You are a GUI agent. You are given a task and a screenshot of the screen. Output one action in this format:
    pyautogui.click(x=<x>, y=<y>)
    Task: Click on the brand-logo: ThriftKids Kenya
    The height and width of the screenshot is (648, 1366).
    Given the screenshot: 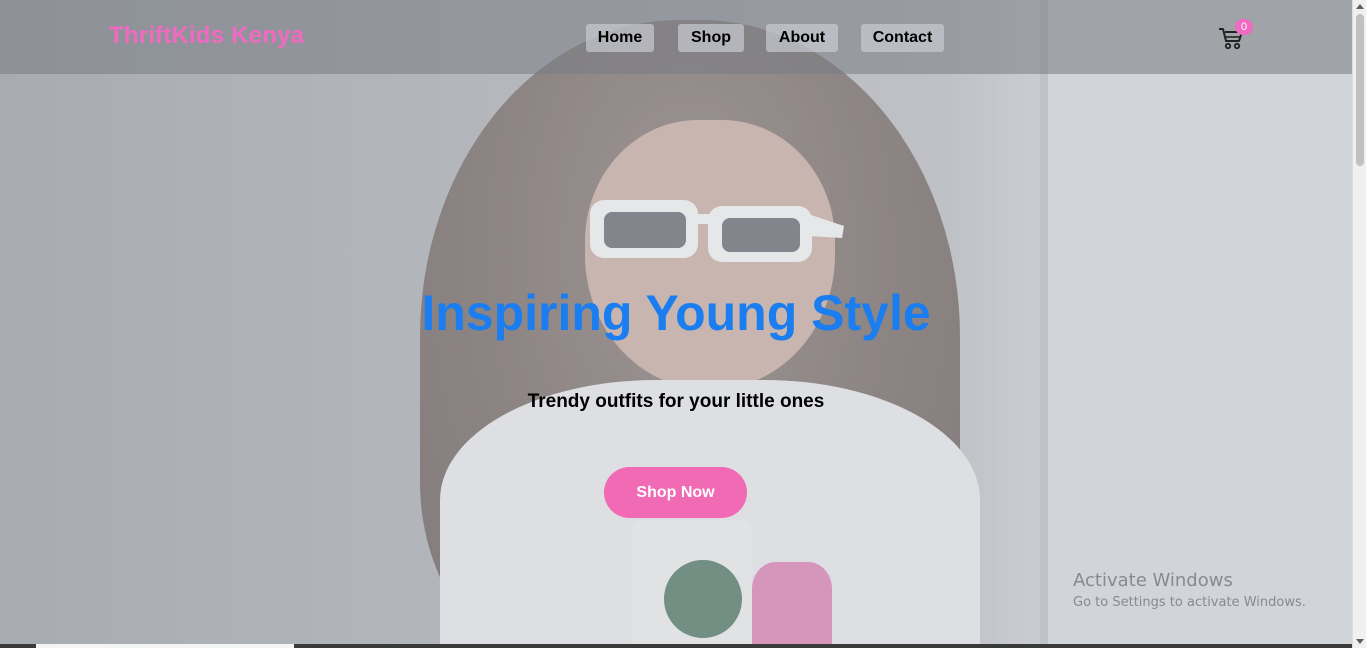 What is the action you would take?
    pyautogui.click(x=206, y=36)
    